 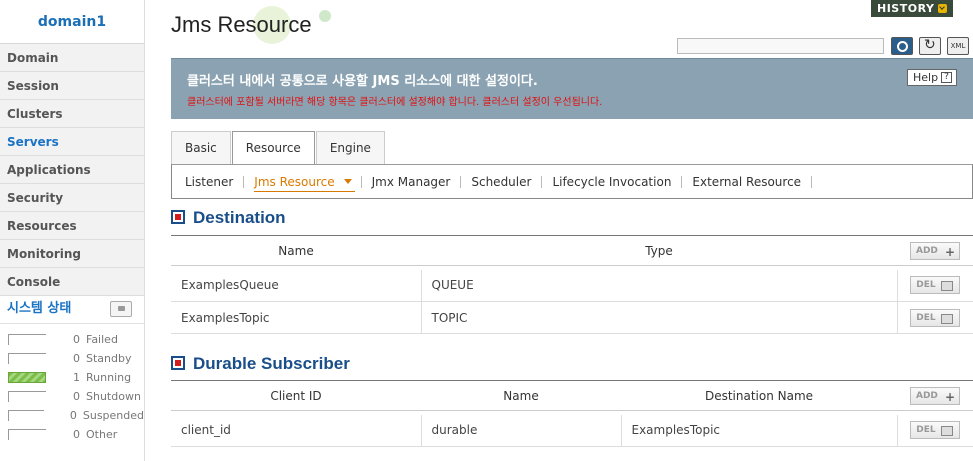 I want to click on tab-engine: Engine, so click(x=350, y=147).